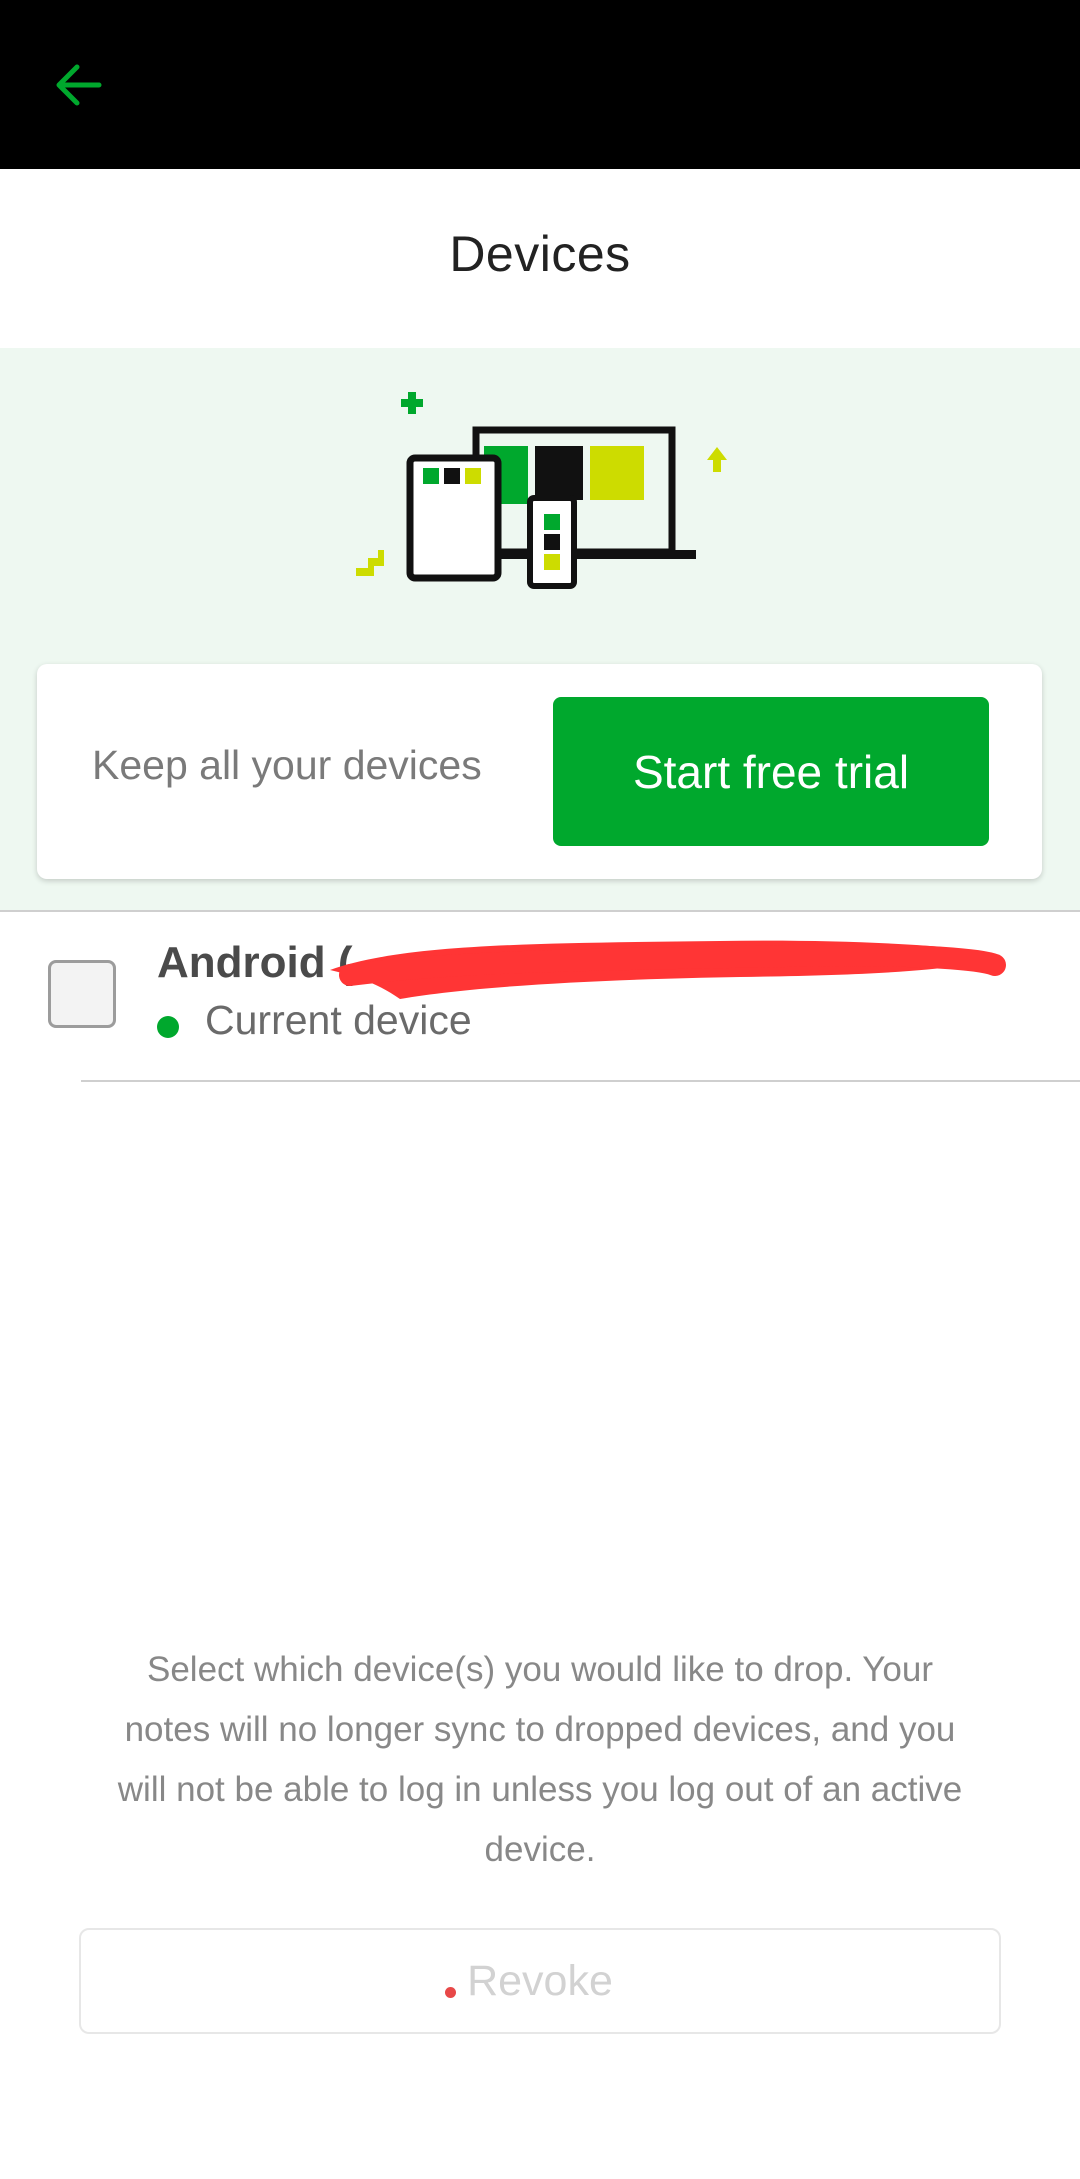 This screenshot has height=2179, width=1080. What do you see at coordinates (287, 765) in the screenshot?
I see `promo-text: Keep all your devices` at bounding box center [287, 765].